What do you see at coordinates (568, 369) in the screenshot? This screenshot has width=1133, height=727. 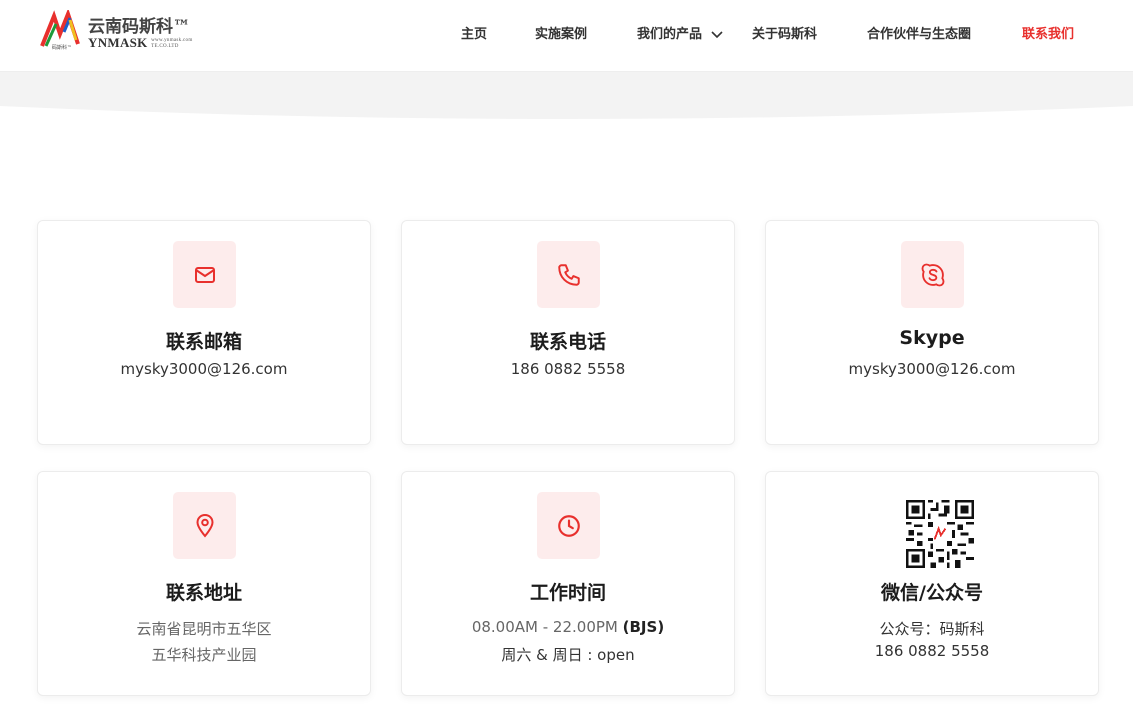 I see `phone-value: 186 0882 5558` at bounding box center [568, 369].